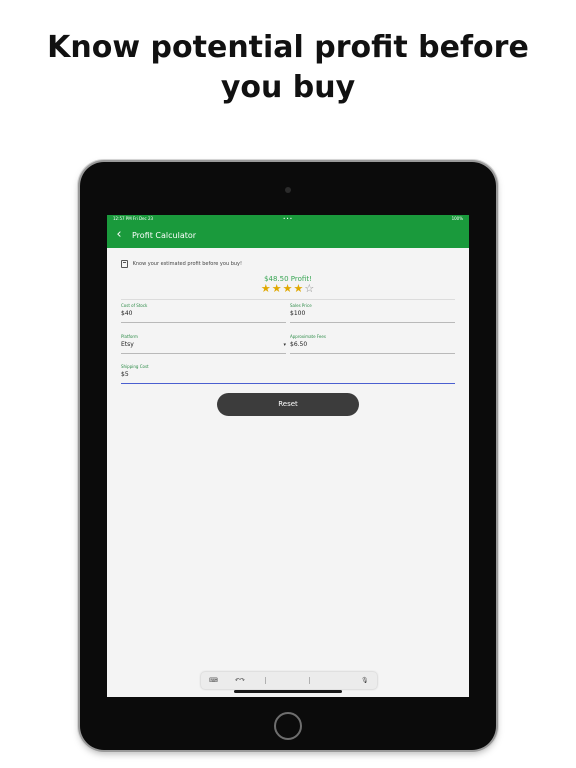  What do you see at coordinates (288, 374) in the screenshot?
I see `shipping-cost-field: Shipping Cost $5` at bounding box center [288, 374].